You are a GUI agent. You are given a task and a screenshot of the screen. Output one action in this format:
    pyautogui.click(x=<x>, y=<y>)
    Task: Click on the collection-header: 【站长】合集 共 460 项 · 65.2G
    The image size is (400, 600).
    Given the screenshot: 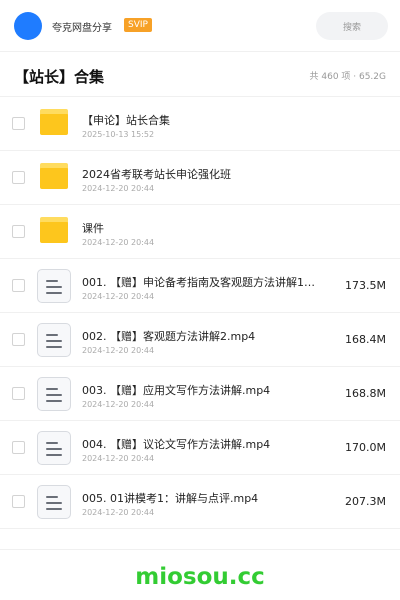 What is the action you would take?
    pyautogui.click(x=200, y=74)
    